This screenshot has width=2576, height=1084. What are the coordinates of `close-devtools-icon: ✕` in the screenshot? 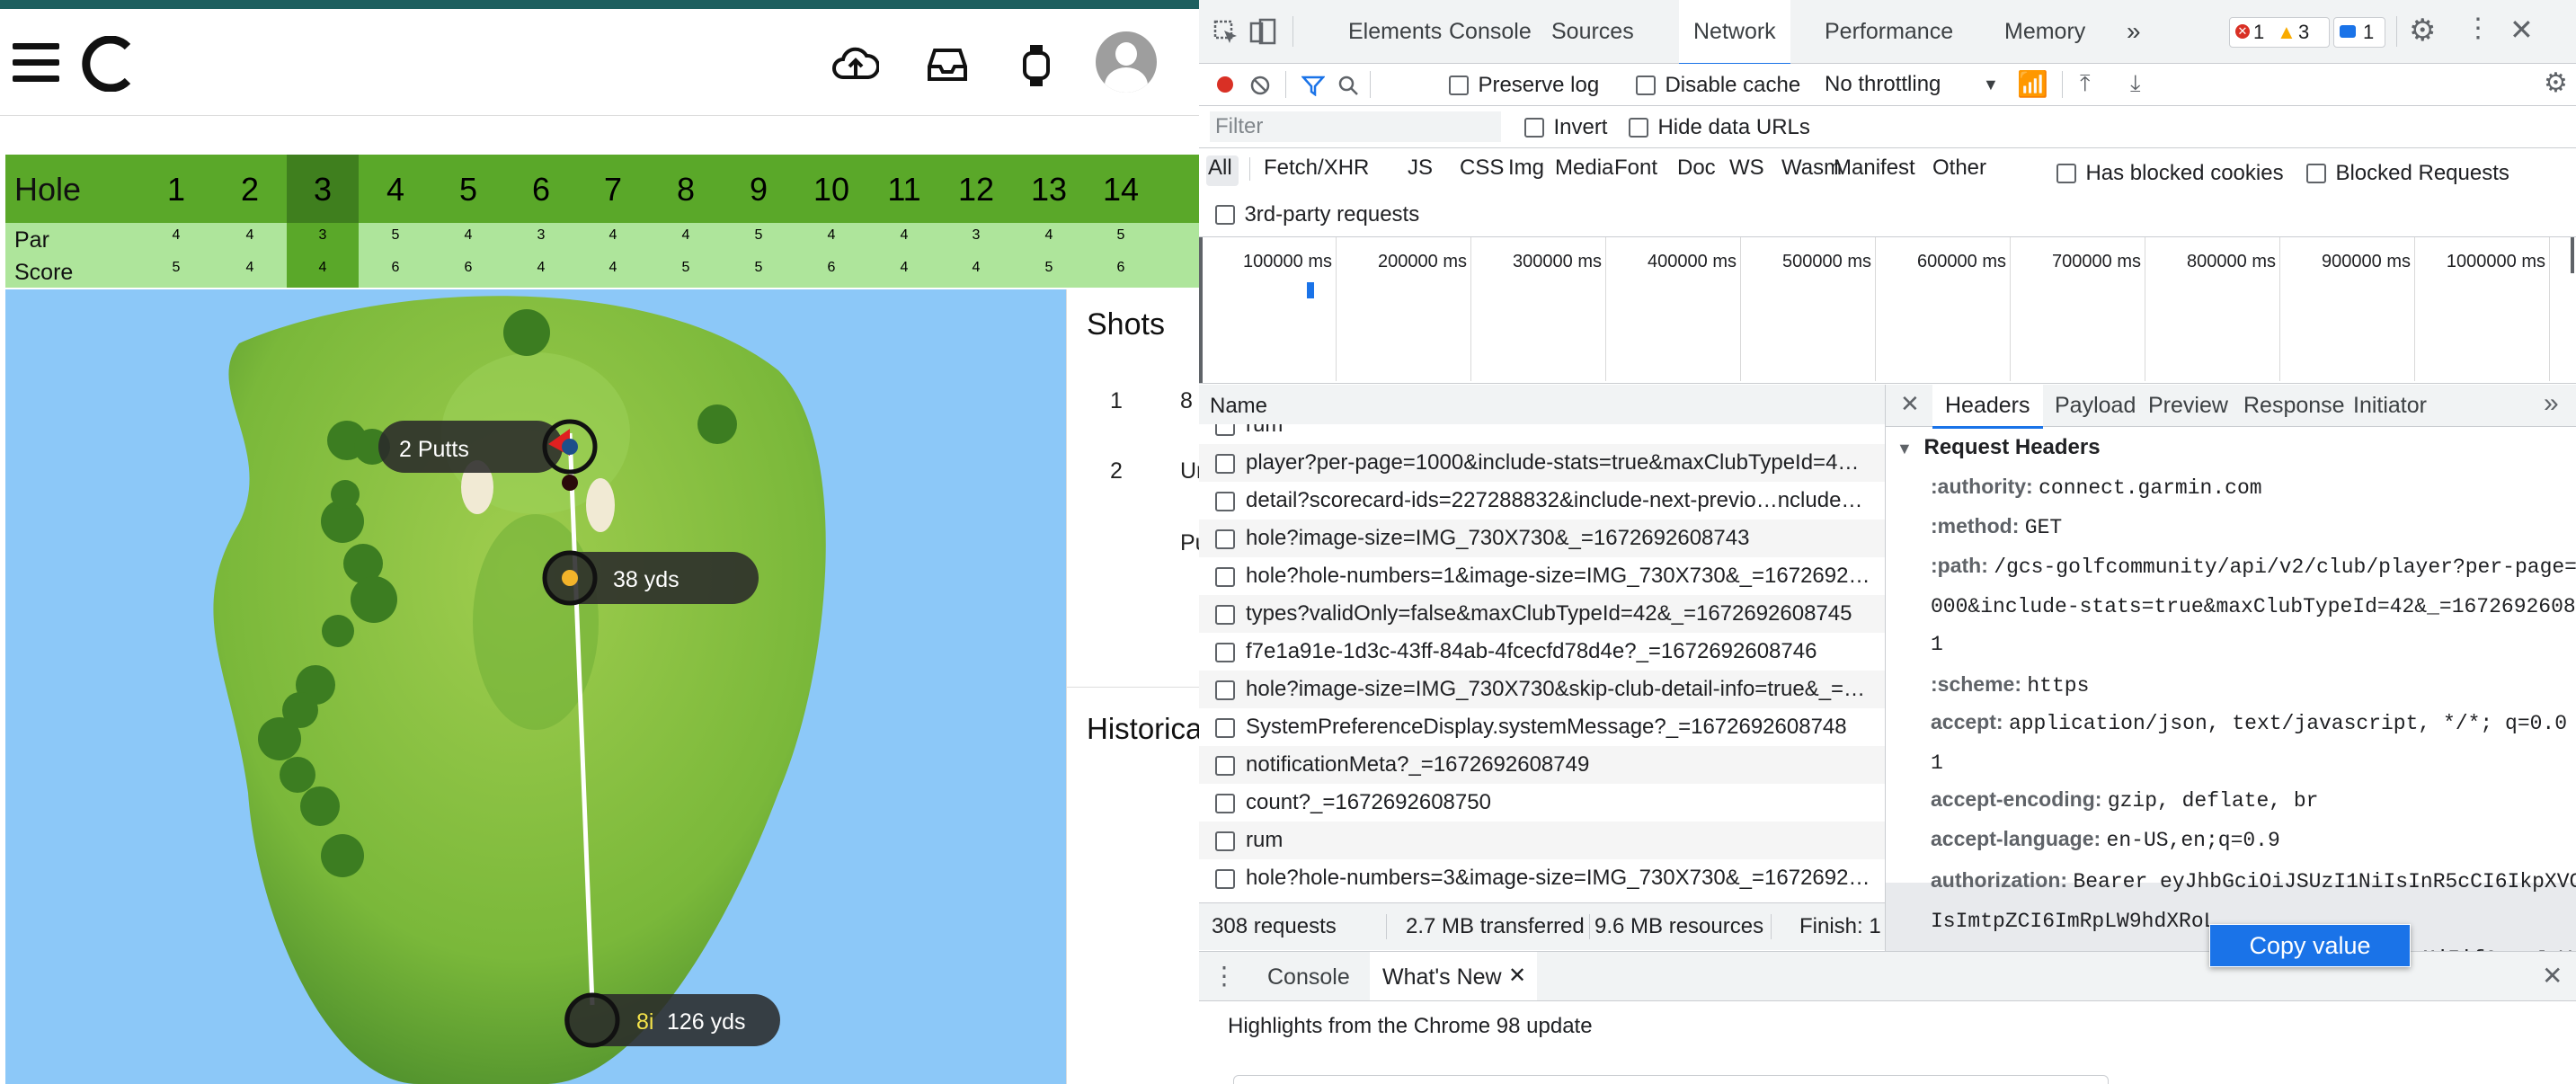 It's located at (2521, 30).